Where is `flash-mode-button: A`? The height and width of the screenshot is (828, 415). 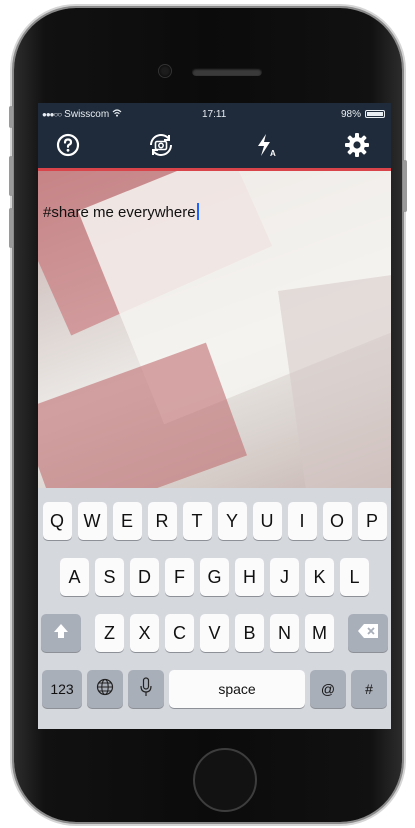
flash-mode-button: A is located at coordinates (267, 147).